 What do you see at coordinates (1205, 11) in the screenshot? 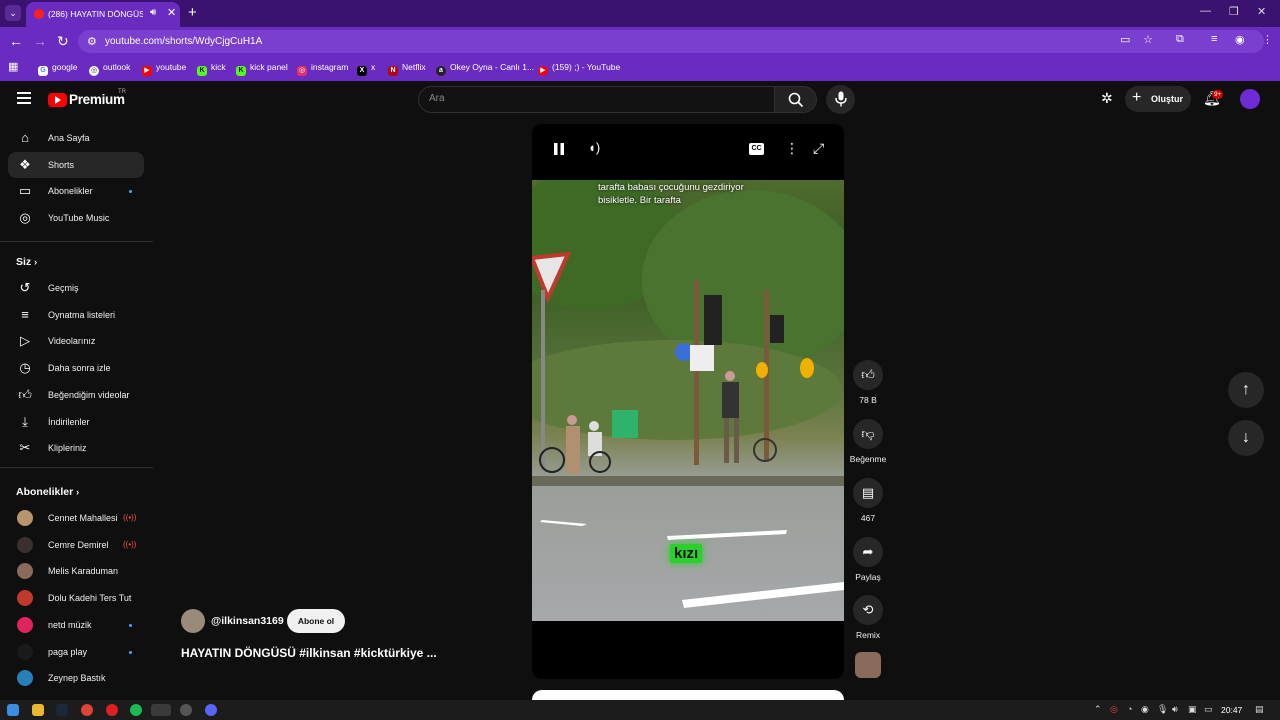
I see `minimize-icon: —` at bounding box center [1205, 11].